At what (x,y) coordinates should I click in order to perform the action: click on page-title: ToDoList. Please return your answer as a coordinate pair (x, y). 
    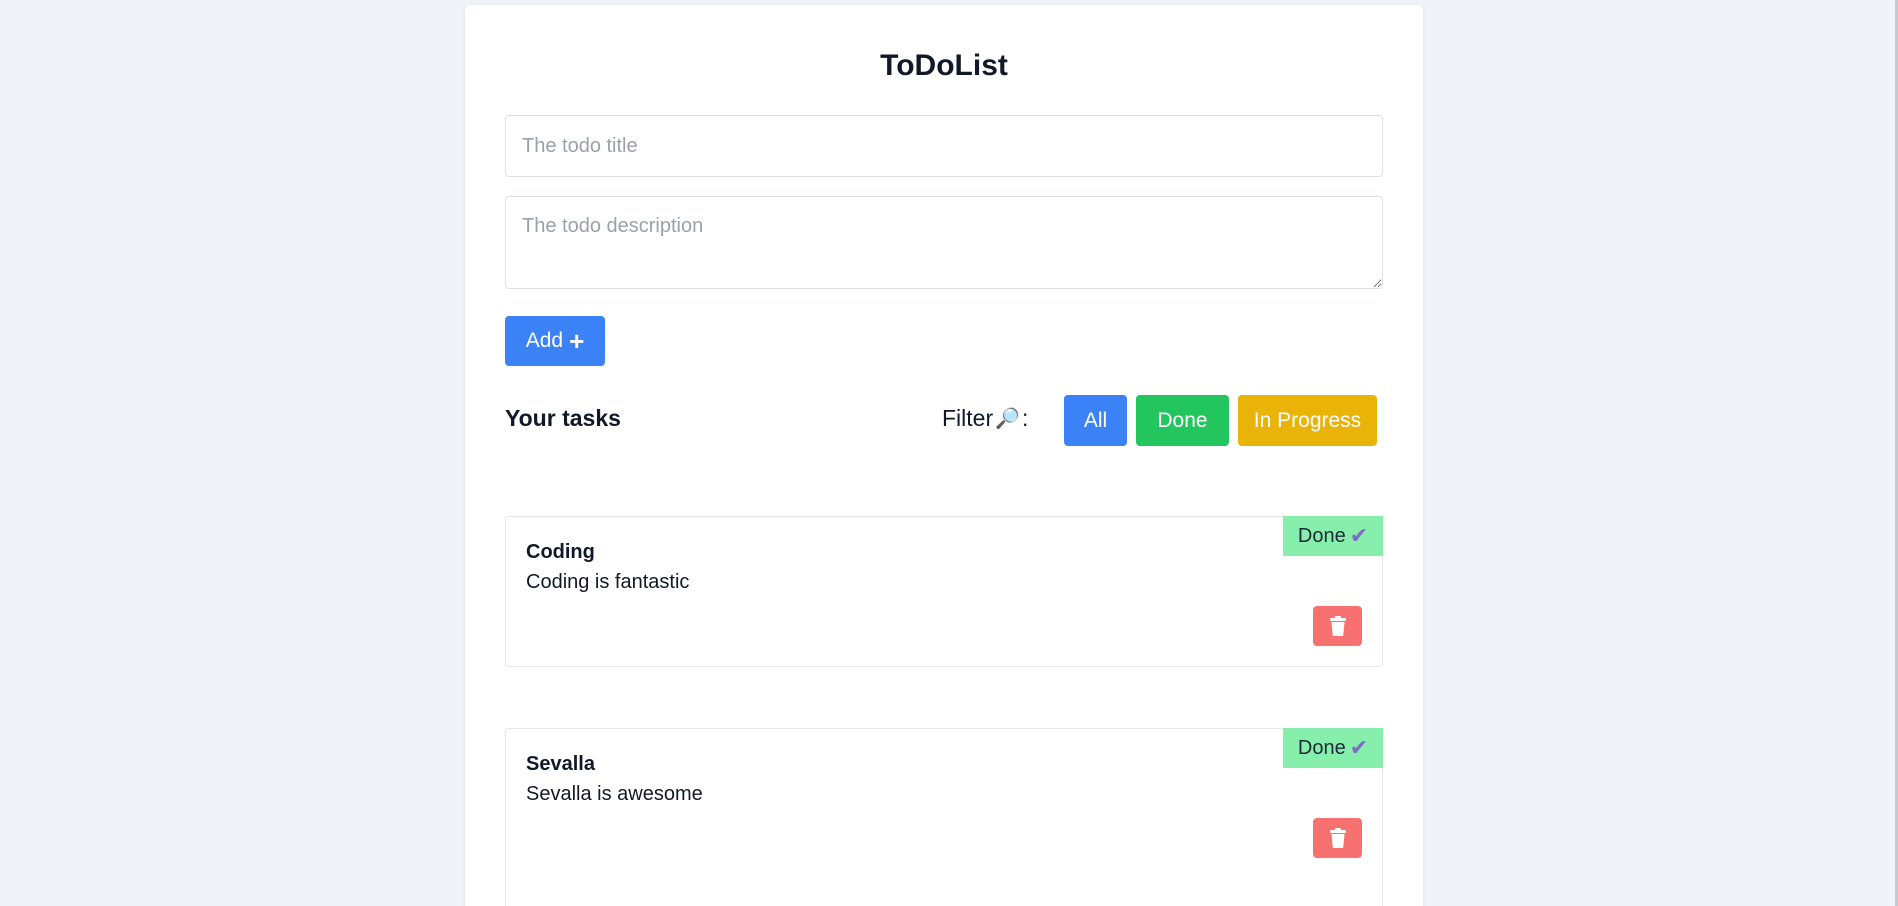
    Looking at the image, I should click on (944, 65).